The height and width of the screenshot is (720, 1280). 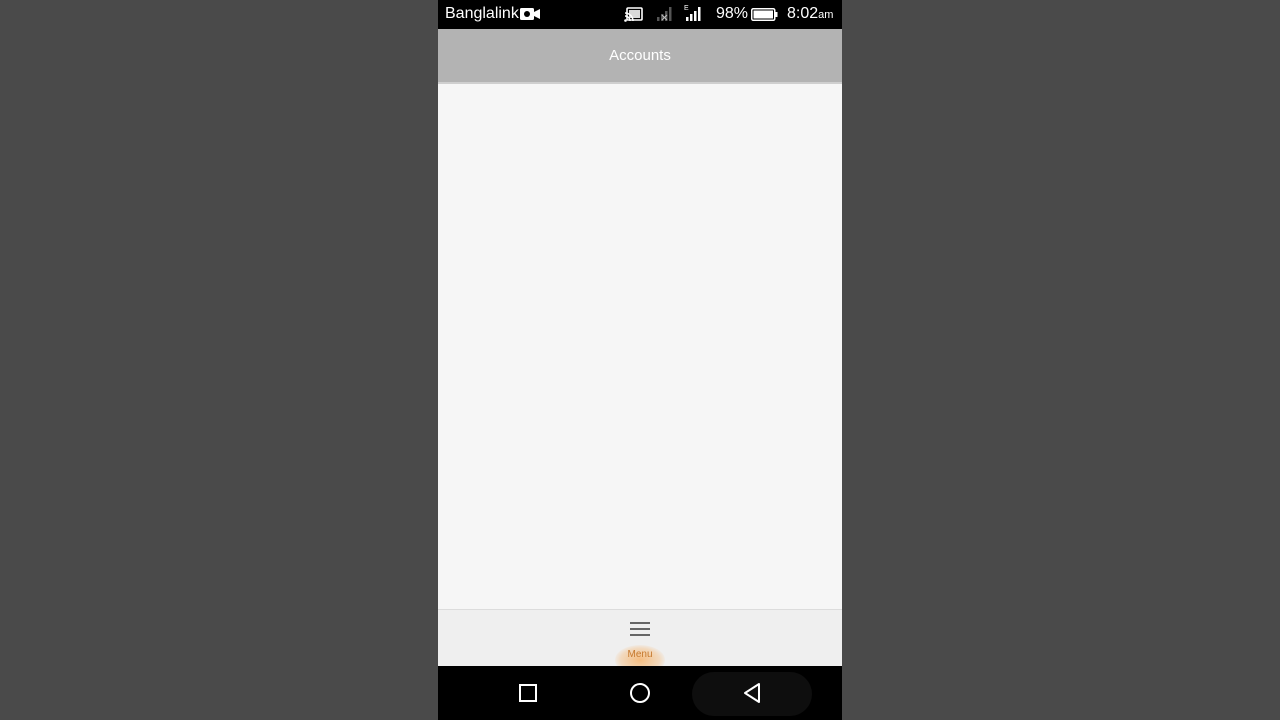 I want to click on battery-percent: 98%, so click(x=732, y=13).